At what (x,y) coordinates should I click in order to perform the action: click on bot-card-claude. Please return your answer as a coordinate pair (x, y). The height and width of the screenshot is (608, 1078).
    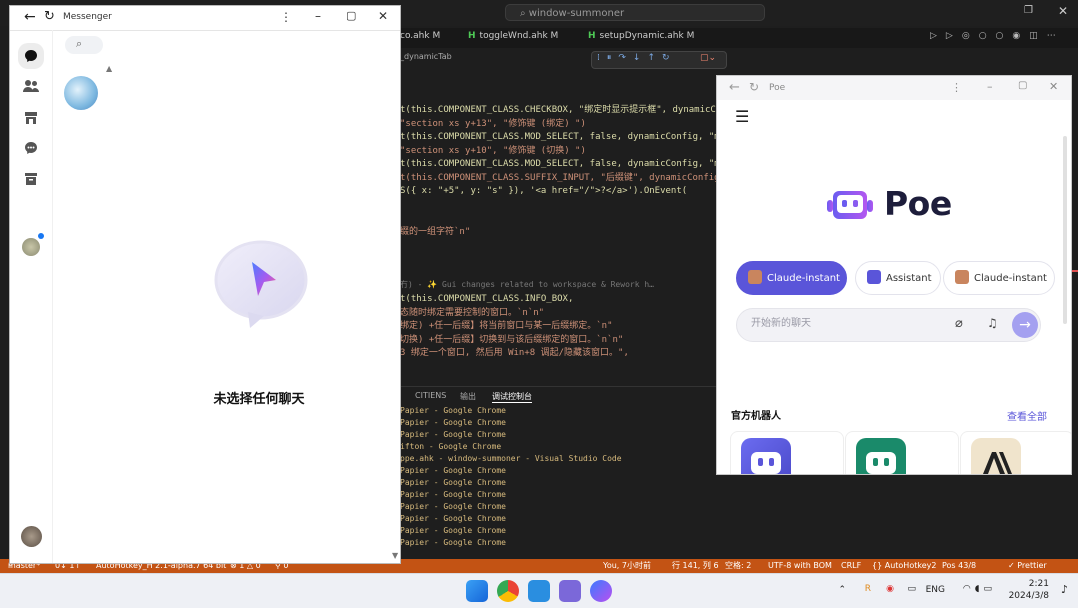
    Looking at the image, I should click on (1015, 452).